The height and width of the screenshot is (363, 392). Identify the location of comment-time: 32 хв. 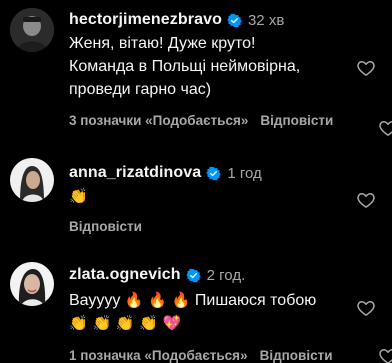
(266, 20).